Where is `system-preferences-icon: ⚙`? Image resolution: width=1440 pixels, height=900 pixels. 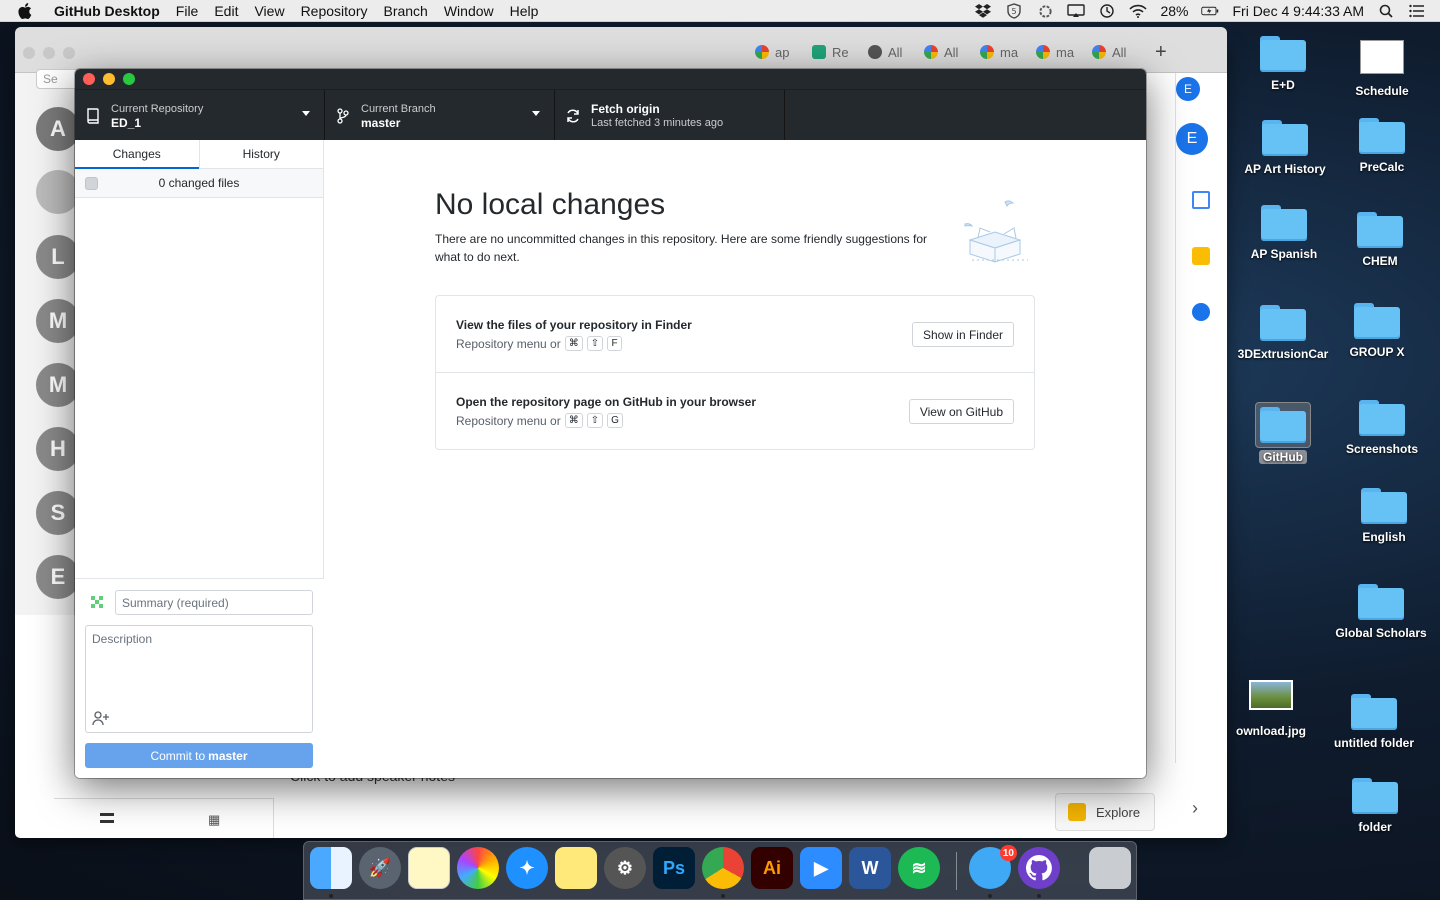
system-preferences-icon: ⚙ is located at coordinates (625, 868).